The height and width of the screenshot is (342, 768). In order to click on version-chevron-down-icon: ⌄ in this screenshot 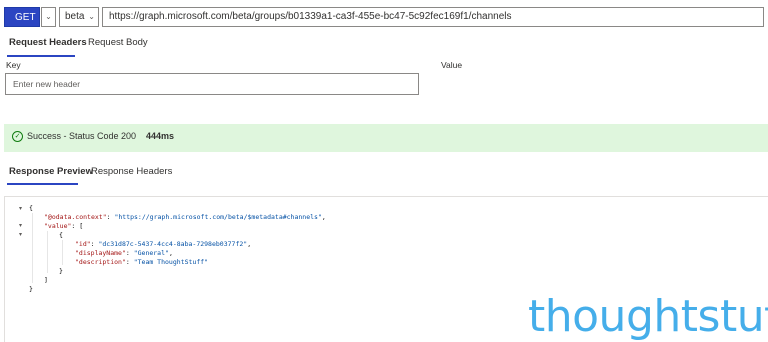, I will do `click(91, 16)`.